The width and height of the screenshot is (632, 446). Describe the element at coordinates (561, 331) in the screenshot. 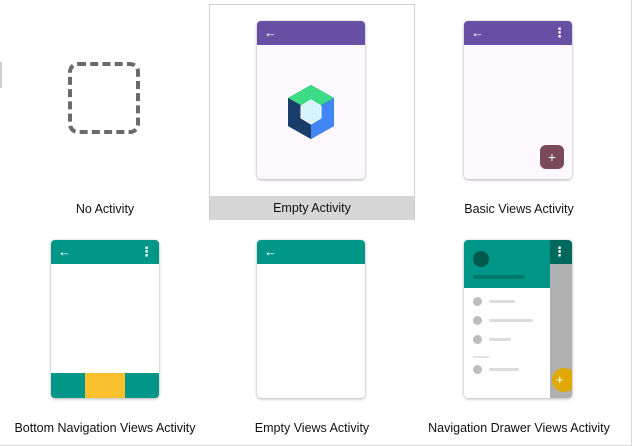

I see `content-scrim: +` at that location.